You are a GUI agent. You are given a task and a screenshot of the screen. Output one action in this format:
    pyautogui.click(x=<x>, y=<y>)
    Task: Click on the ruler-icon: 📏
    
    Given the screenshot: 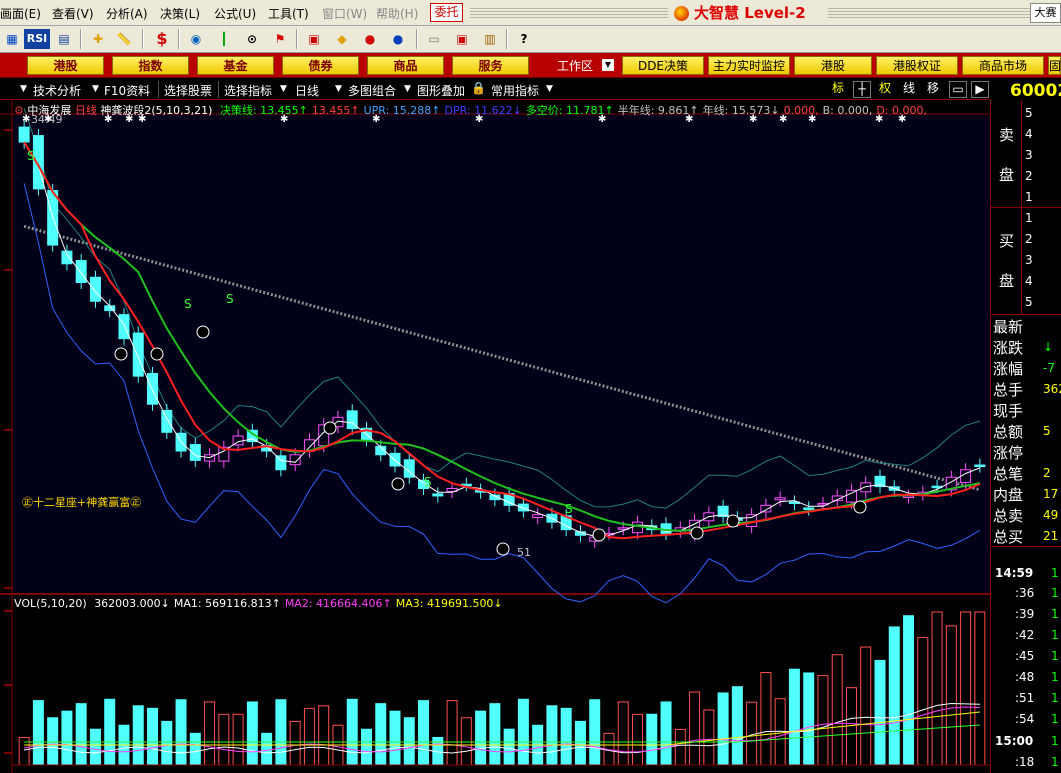 What is the action you would take?
    pyautogui.click(x=124, y=39)
    